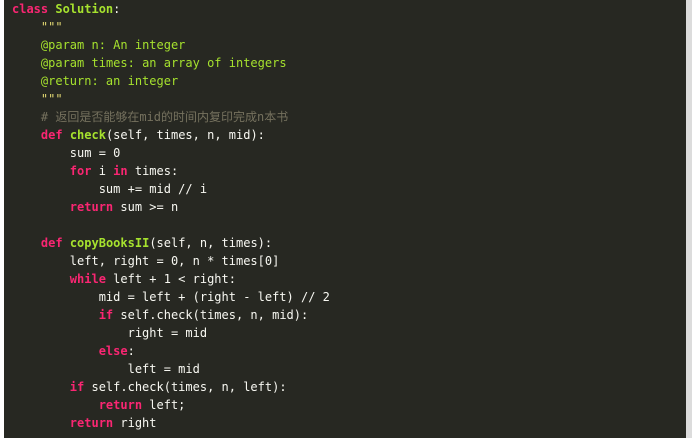 The width and height of the screenshot is (700, 438). I want to click on code-token-txt: sum >= n, so click(146, 207).